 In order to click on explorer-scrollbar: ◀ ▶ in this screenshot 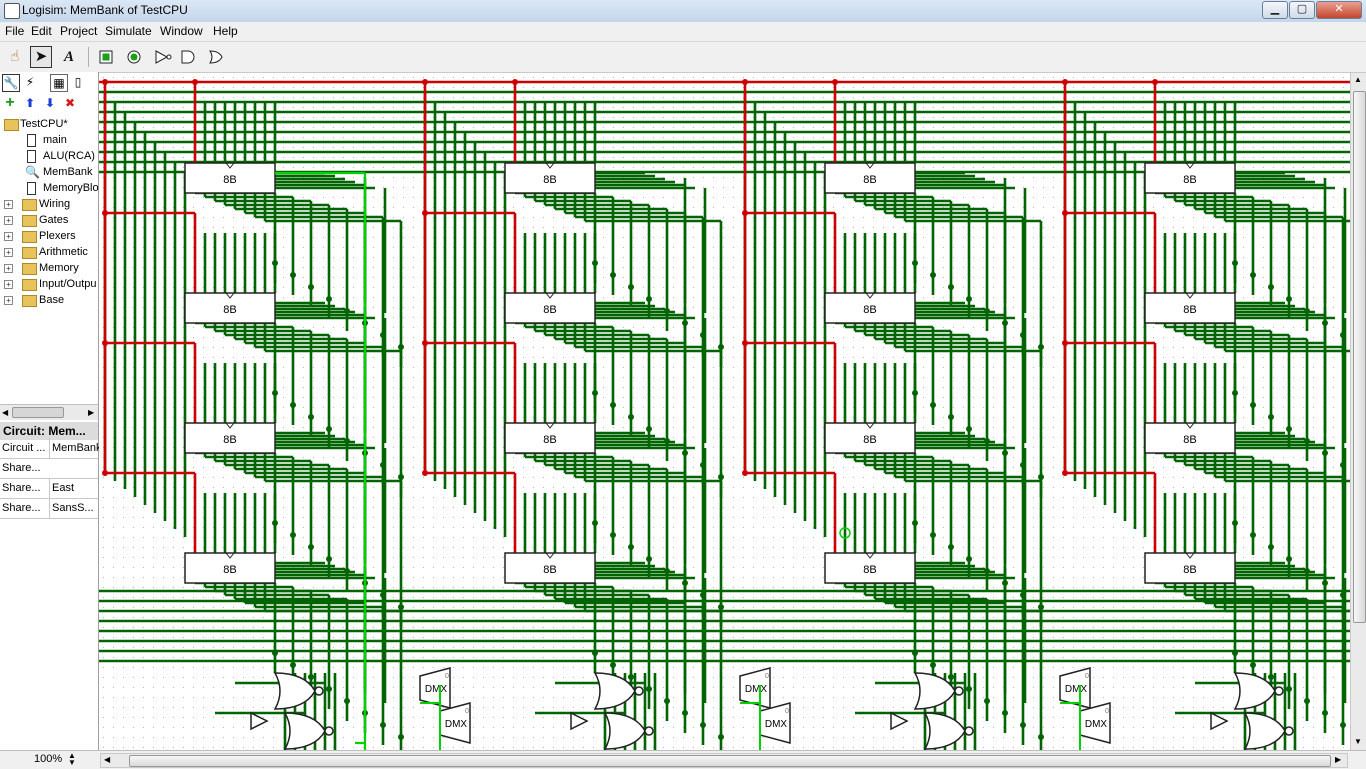, I will do `click(49, 412)`.